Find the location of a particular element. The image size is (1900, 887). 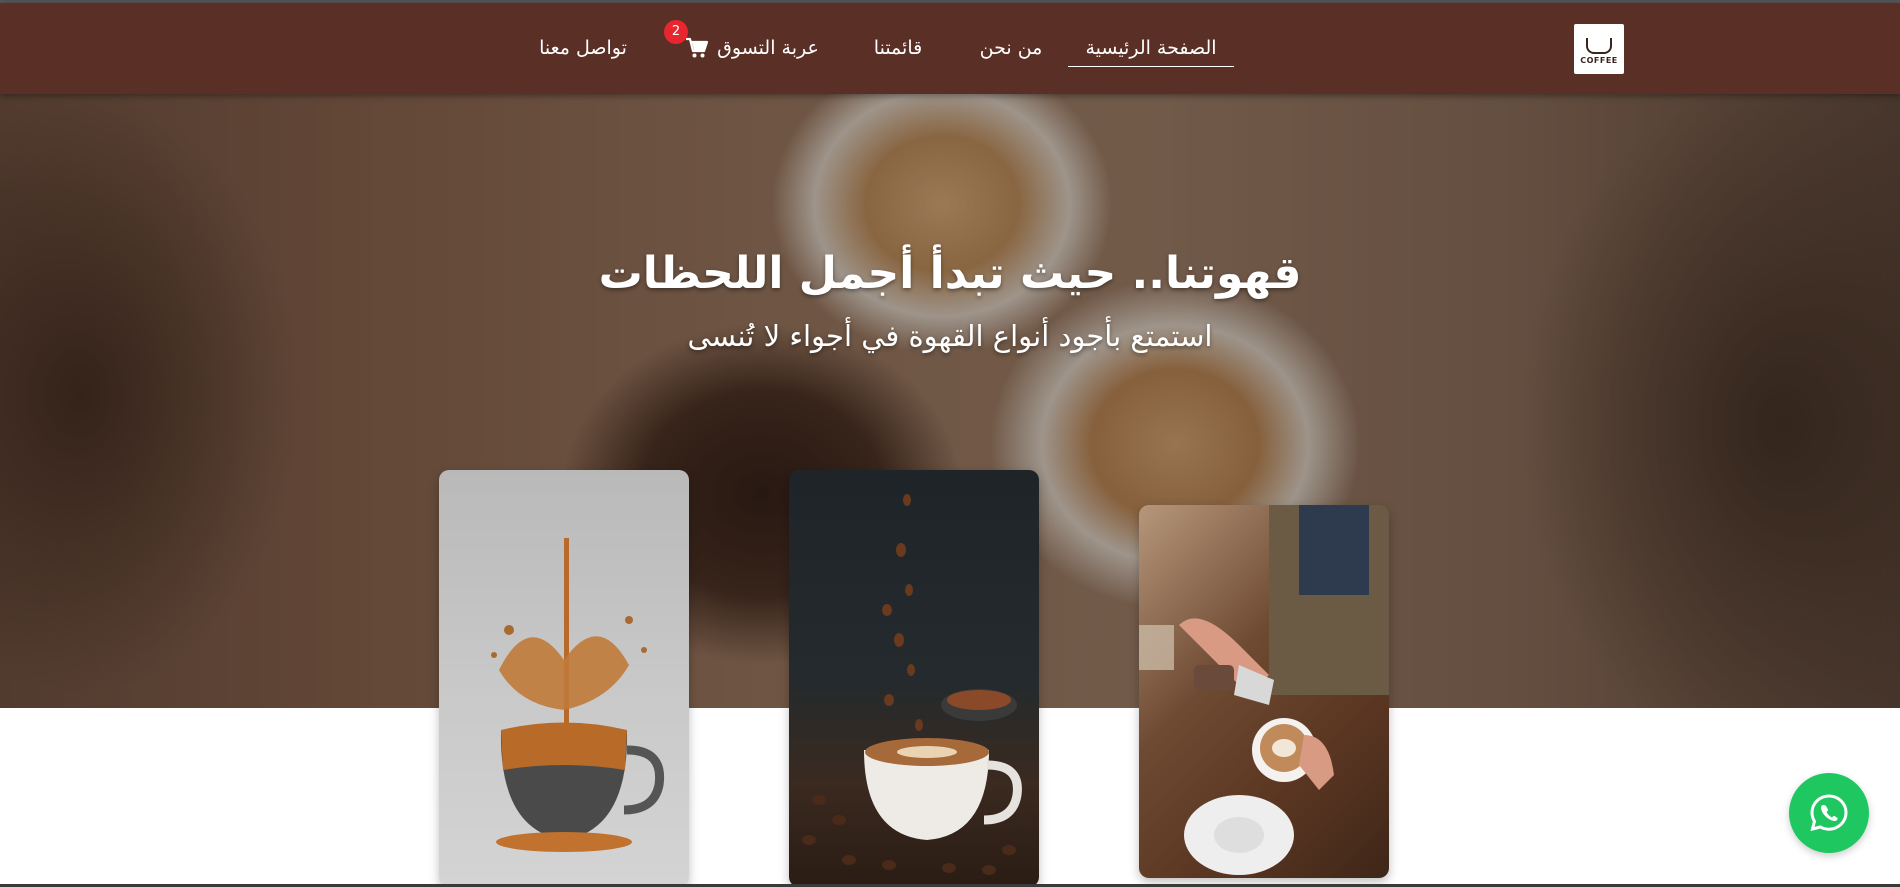

logo: COFFEE is located at coordinates (1599, 49).